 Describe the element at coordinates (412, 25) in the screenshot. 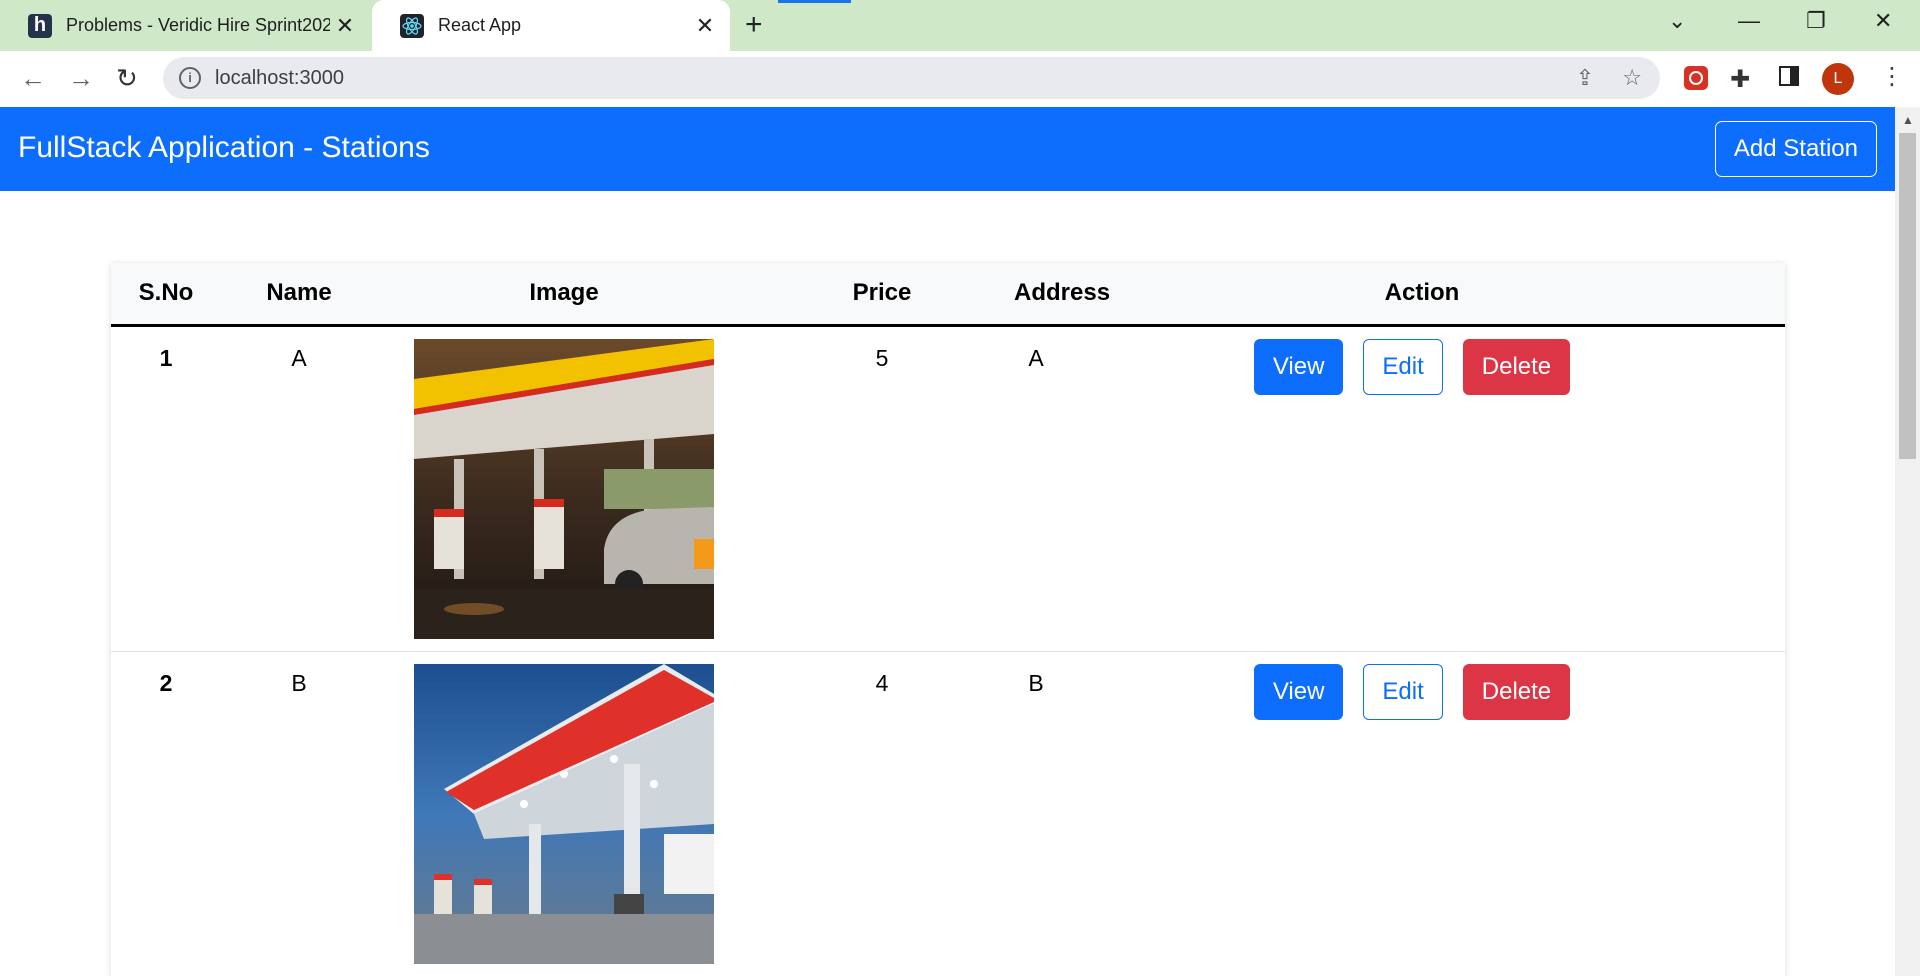

I see `react-icon` at that location.